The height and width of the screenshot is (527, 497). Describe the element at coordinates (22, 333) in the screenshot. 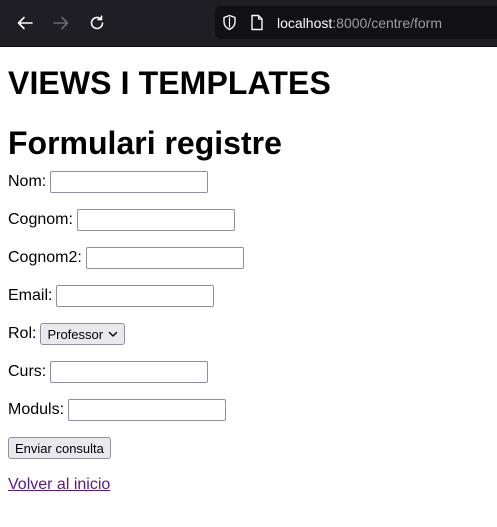

I see `label-rol: Rol:` at that location.